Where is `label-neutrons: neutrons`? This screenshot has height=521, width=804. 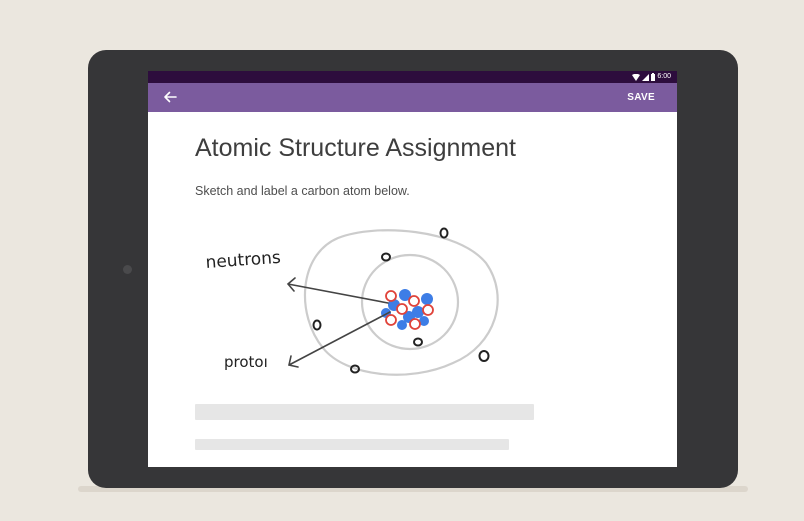 label-neutrons: neutrons is located at coordinates (243, 260).